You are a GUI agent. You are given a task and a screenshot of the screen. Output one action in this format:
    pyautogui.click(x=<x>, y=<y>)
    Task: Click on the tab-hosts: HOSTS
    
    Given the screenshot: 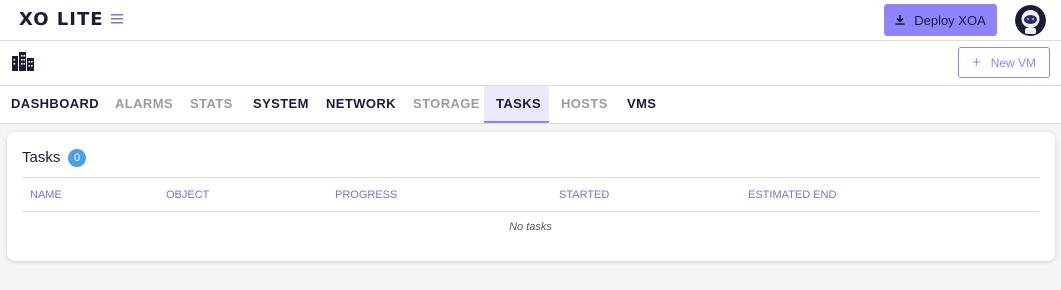 What is the action you would take?
    pyautogui.click(x=582, y=104)
    